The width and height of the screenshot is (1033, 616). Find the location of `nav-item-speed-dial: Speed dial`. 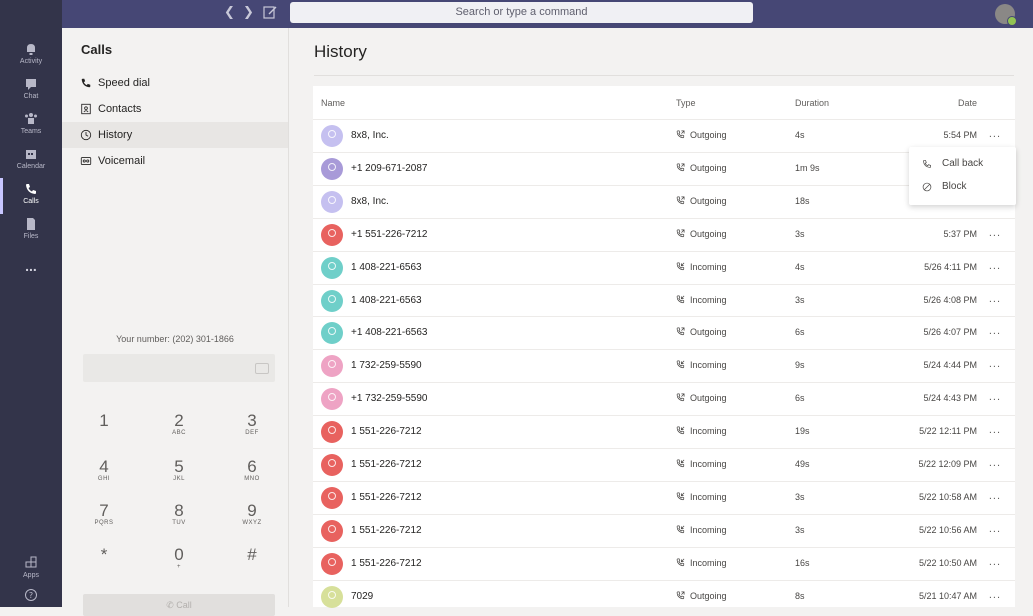

nav-item-speed-dial: Speed dial is located at coordinates (175, 83).